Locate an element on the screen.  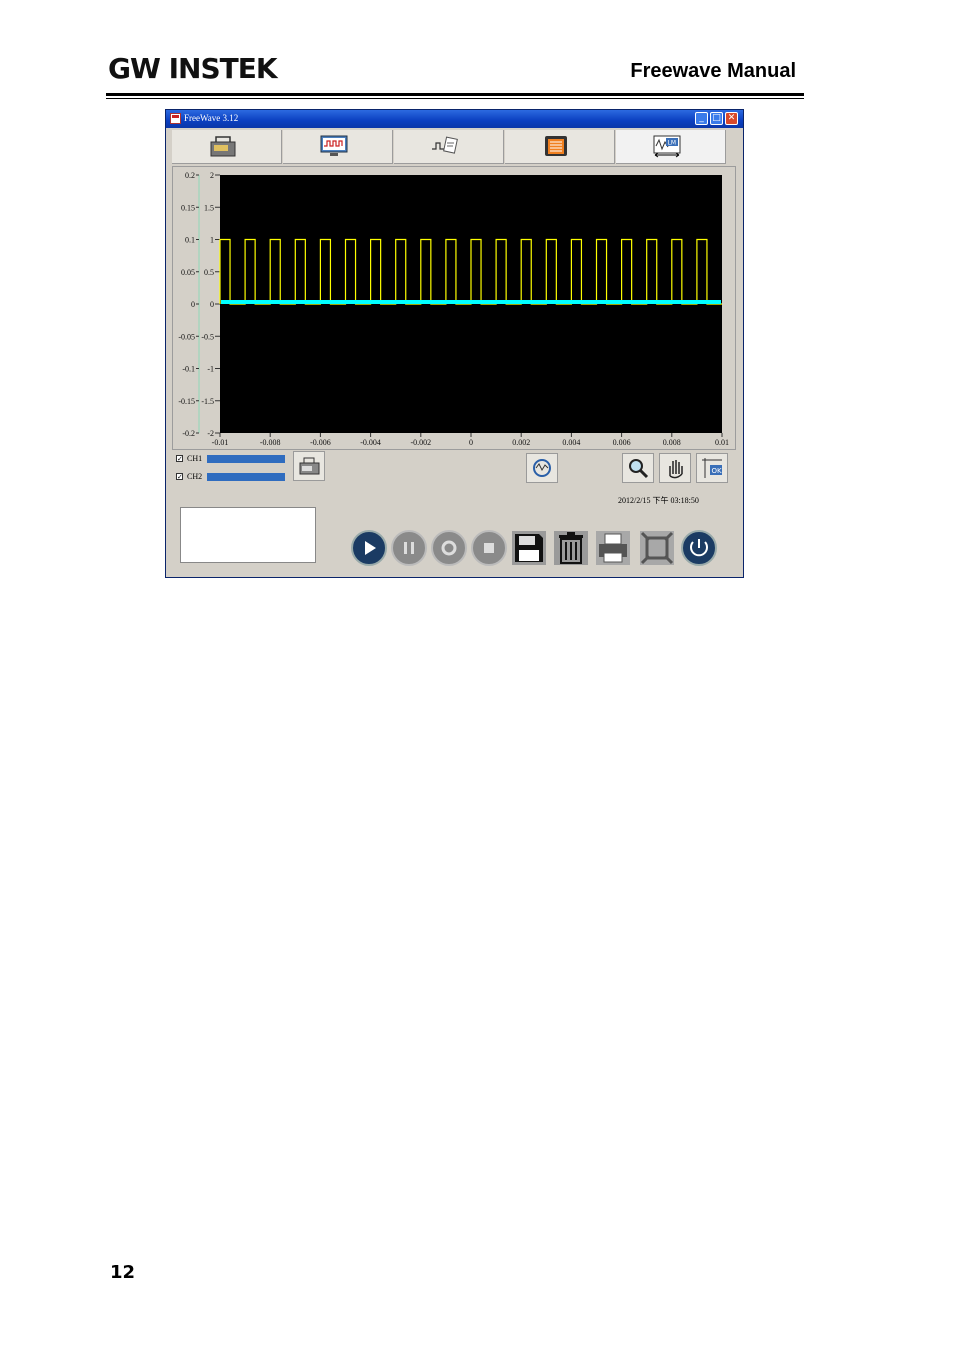
y-right-tick-label: -1.5 is located at coordinates (207, 401).